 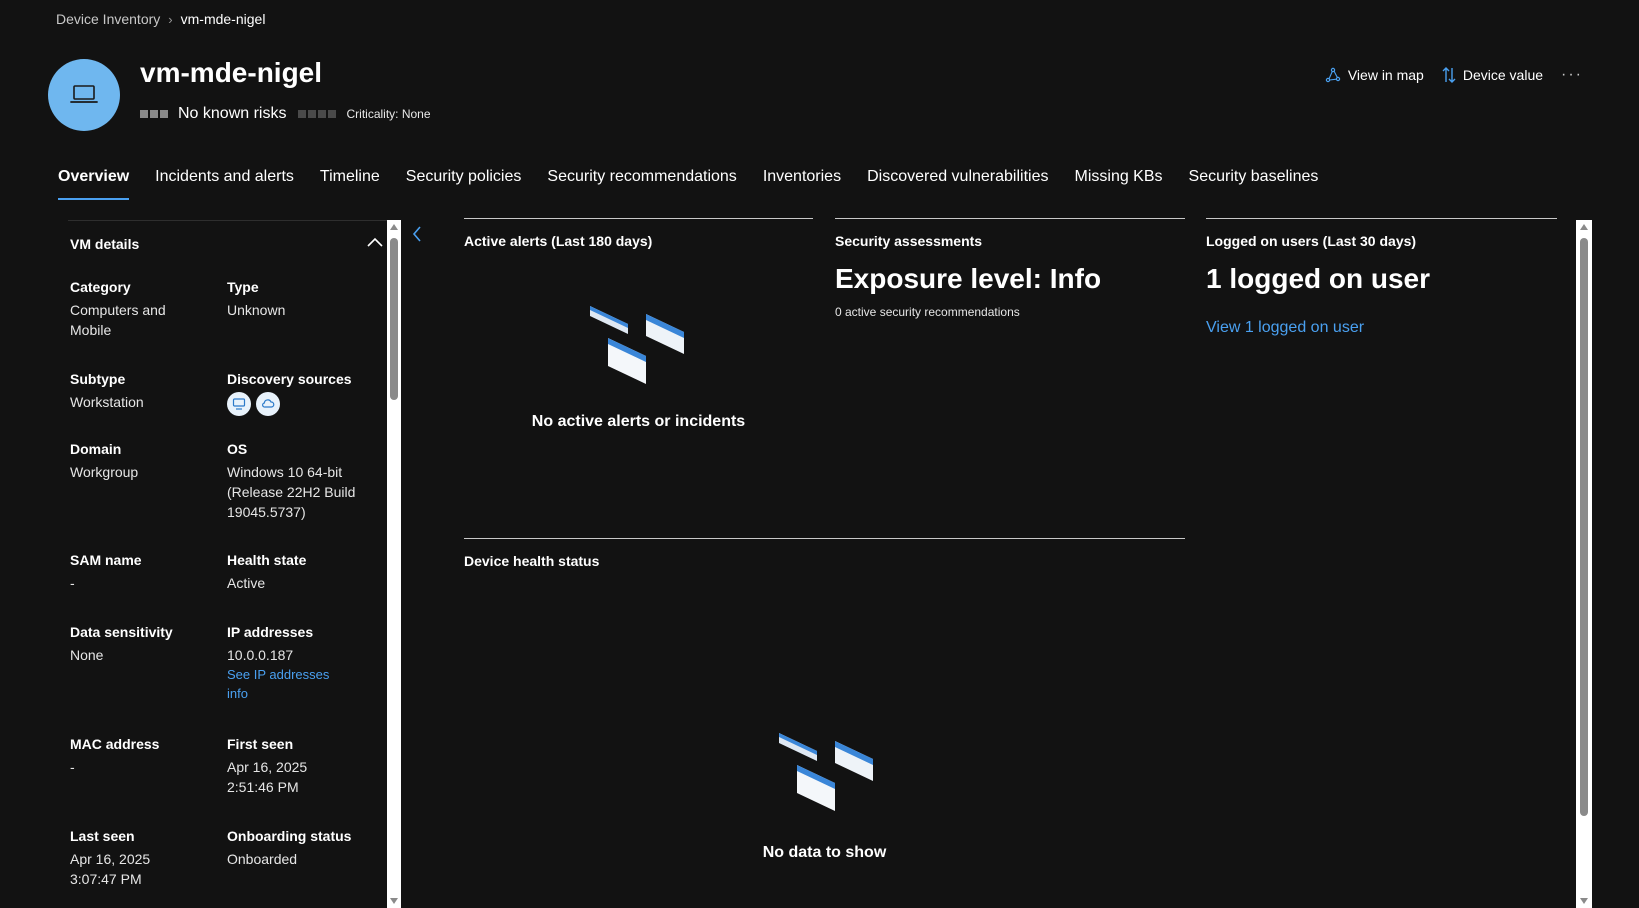 I want to click on onboarding-status-field: Onboarding status Onboarded, so click(x=302, y=847).